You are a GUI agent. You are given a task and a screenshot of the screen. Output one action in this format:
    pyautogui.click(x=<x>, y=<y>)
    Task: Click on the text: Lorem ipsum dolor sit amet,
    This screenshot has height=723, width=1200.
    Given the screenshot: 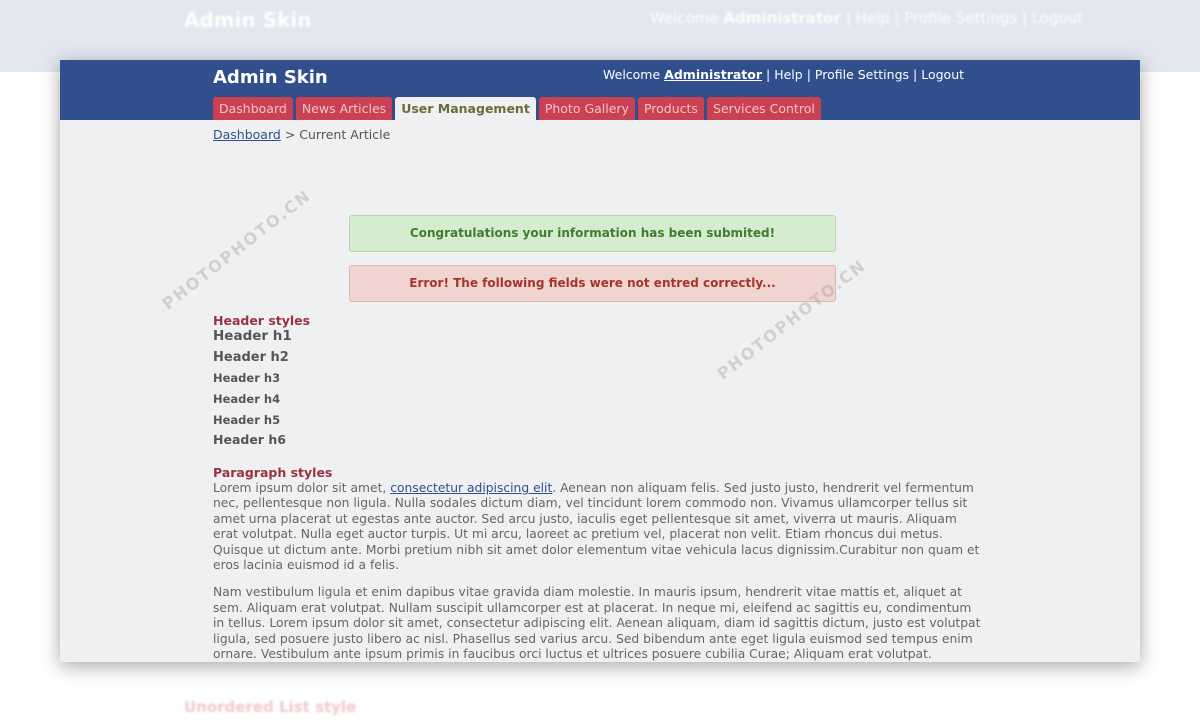 What is the action you would take?
    pyautogui.click(x=302, y=488)
    